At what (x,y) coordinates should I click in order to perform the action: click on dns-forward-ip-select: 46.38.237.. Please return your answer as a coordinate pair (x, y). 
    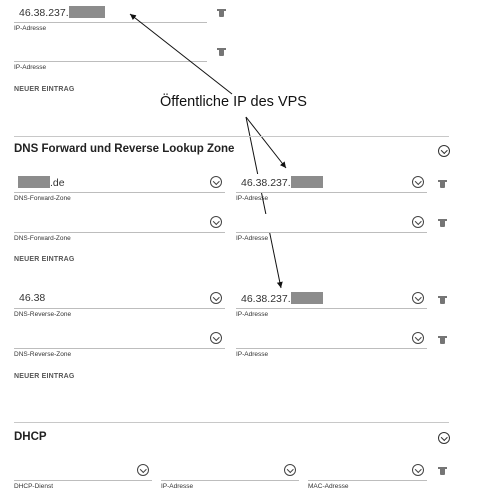
    Looking at the image, I should click on (331, 183).